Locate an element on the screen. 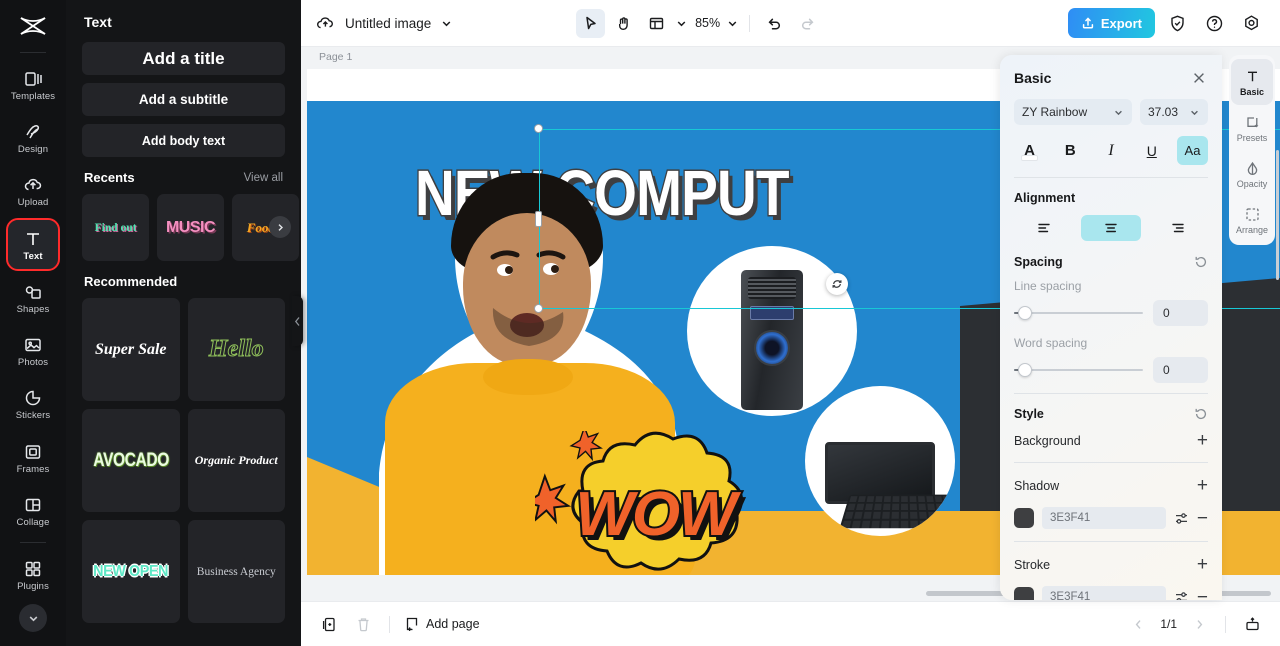 This screenshot has height=646, width=1280. wow-badge: WOW is located at coordinates (655, 503).